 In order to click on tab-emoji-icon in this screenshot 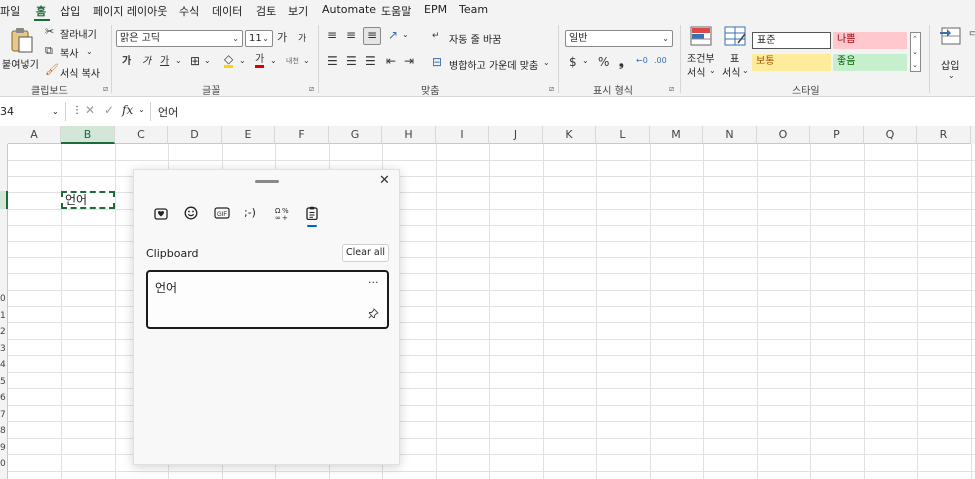, I will do `click(191, 215)`.